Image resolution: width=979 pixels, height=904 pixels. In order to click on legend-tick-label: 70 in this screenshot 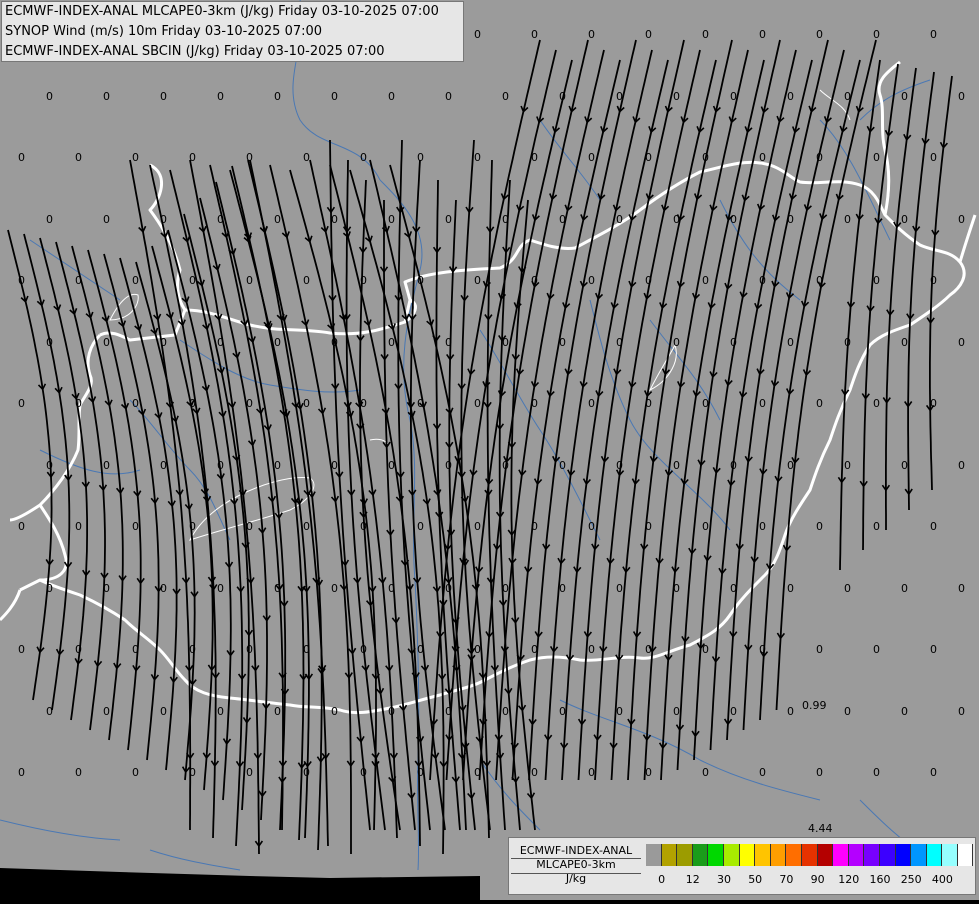, I will do `click(786, 879)`.